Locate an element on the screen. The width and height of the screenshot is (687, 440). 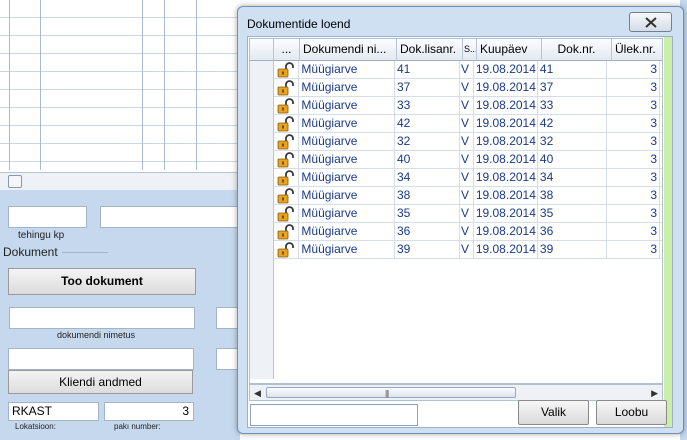
column-header-doc-extra-number: Dok.lisanr. is located at coordinates (430, 50).